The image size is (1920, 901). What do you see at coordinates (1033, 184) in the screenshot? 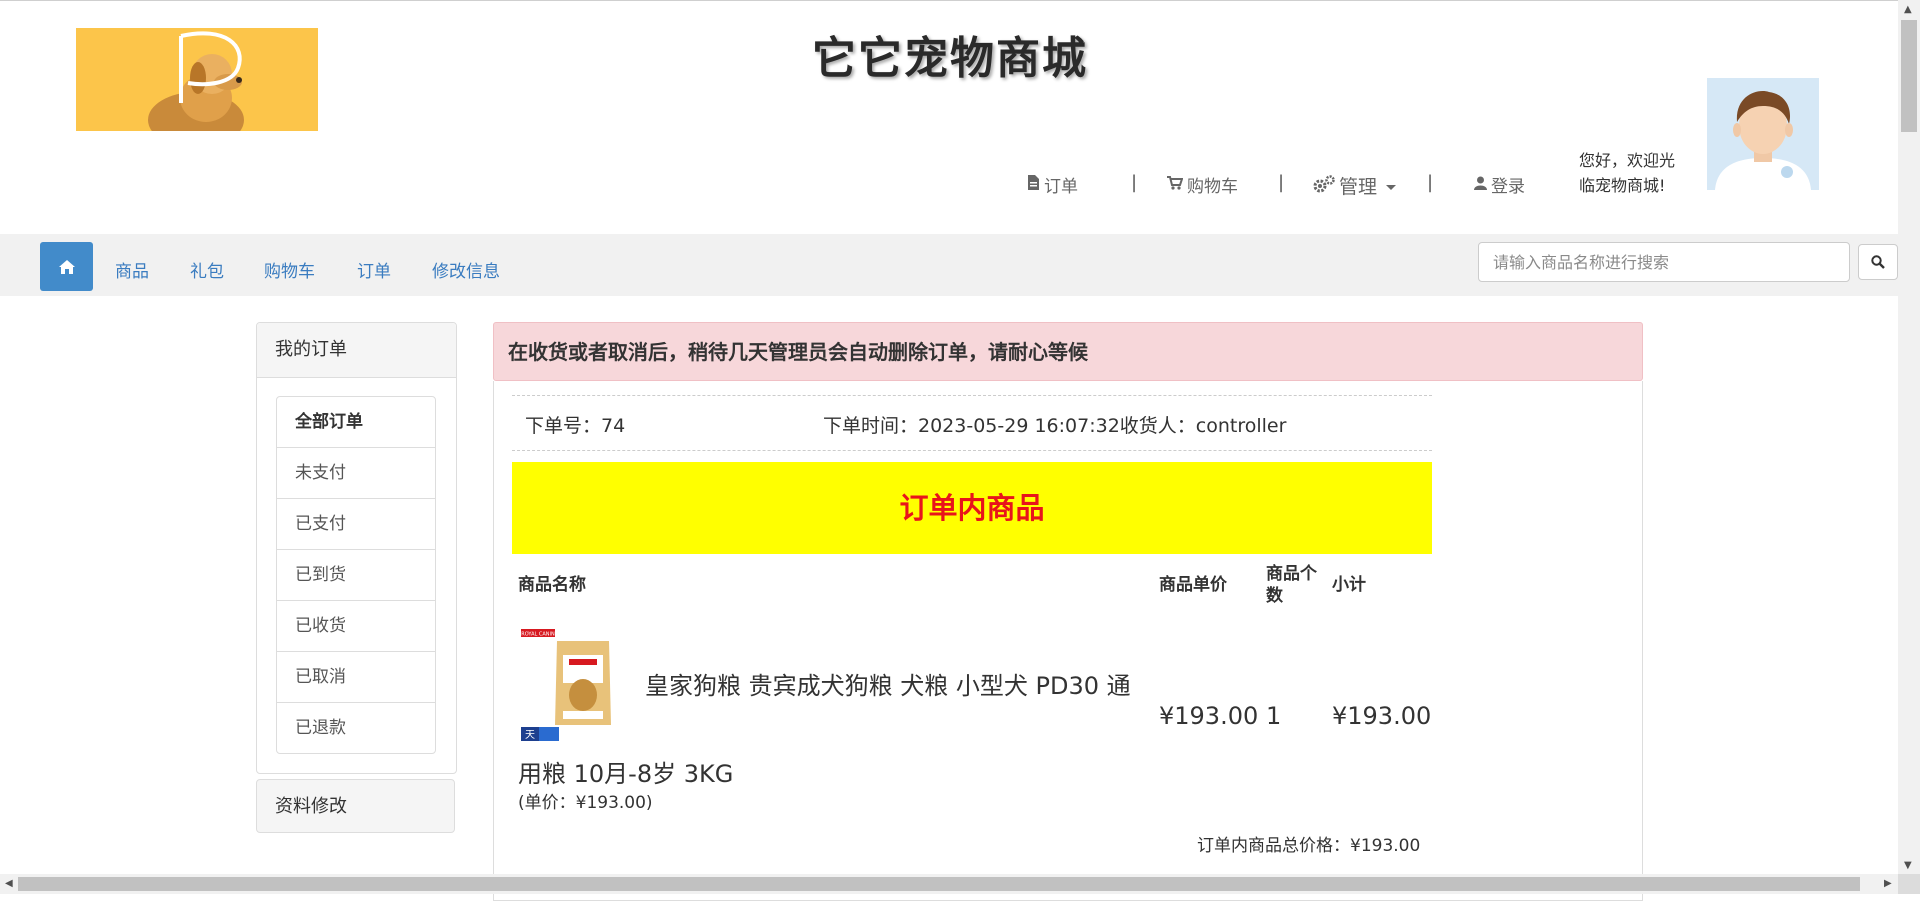
I see `file-icon` at bounding box center [1033, 184].